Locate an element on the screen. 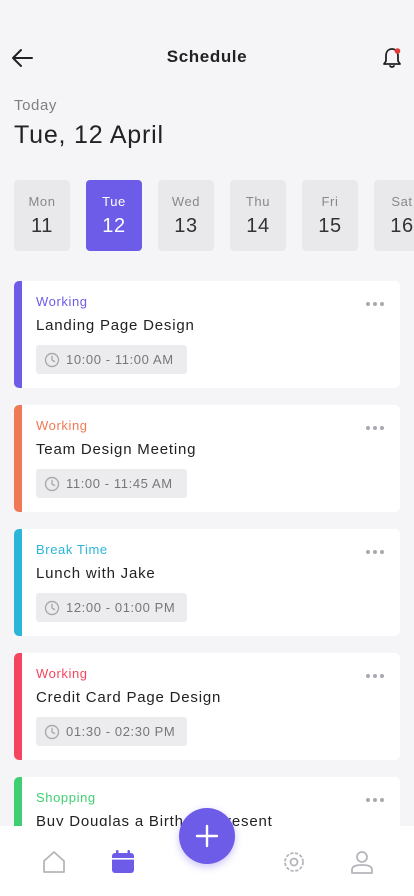 Image resolution: width=414 pixels, height=896 pixels. event-time-chip: 11:00 - 11:45 AM is located at coordinates (111, 483).